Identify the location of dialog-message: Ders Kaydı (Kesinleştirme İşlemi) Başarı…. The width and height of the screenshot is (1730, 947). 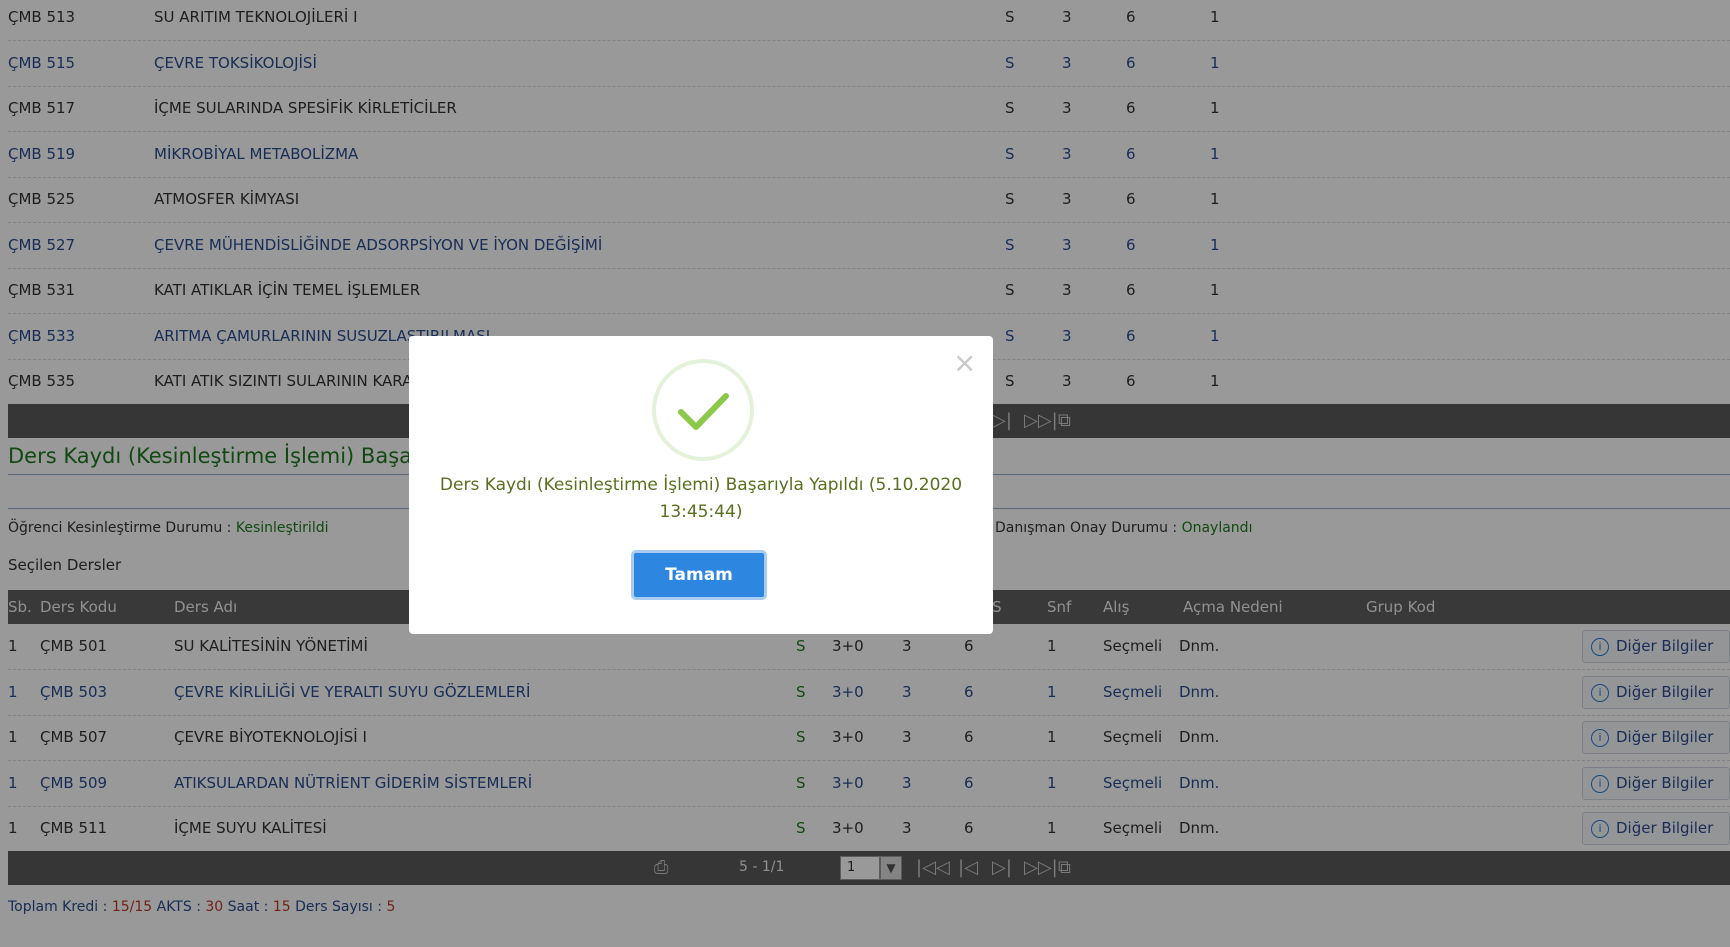
(701, 498).